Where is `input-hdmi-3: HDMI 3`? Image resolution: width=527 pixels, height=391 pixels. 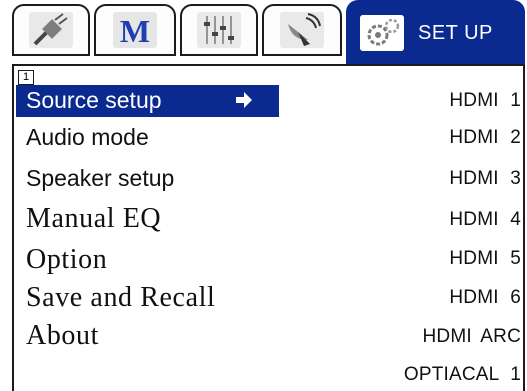 input-hdmi-3: HDMI 3 is located at coordinates (485, 178).